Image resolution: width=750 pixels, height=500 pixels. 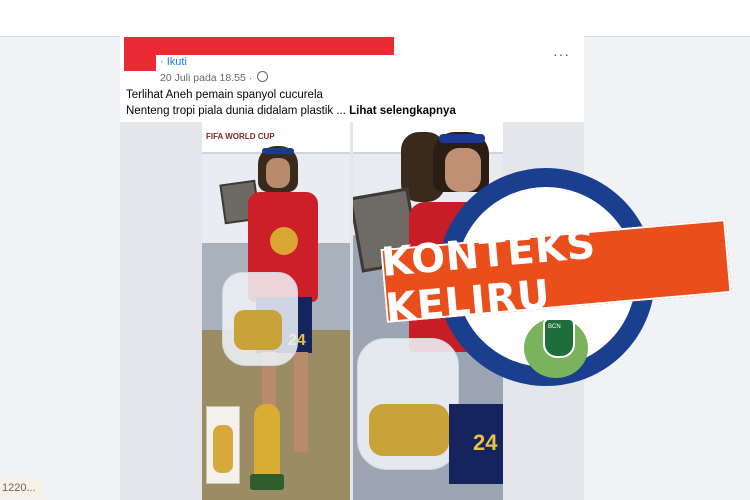 I want to click on logo-text: BCN, so click(x=554, y=327).